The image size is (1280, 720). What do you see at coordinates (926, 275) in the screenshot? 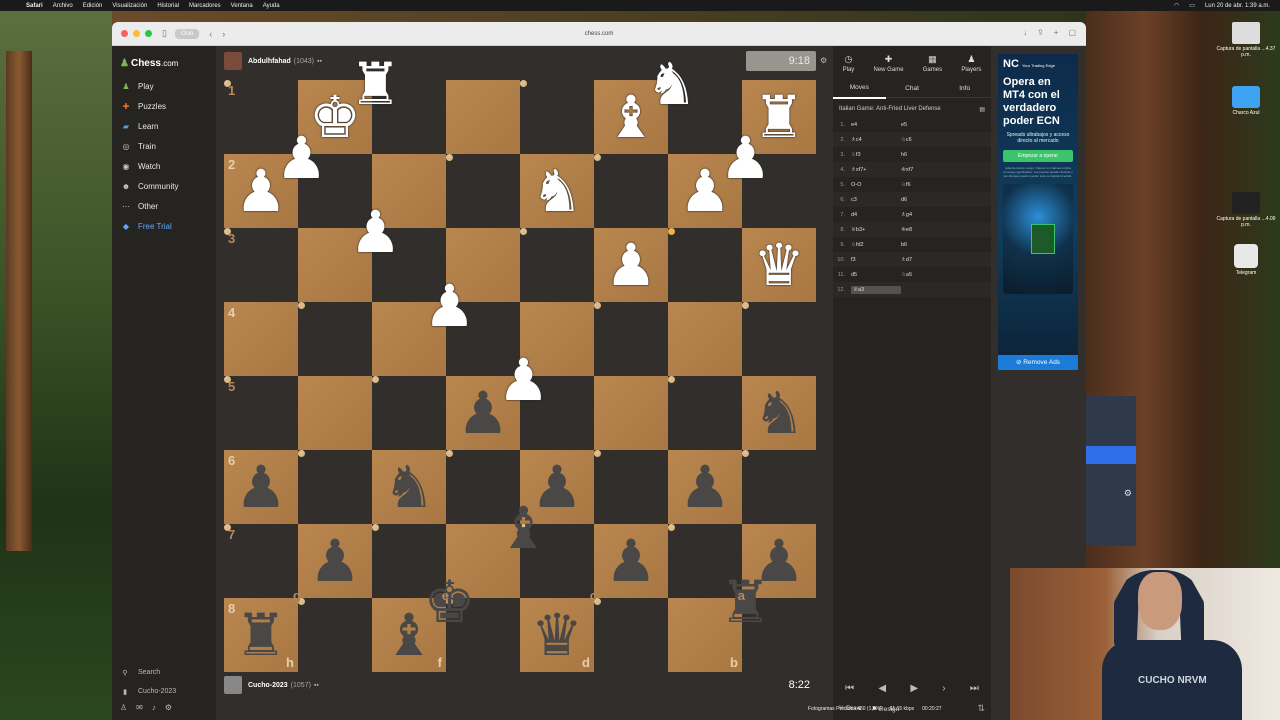
I see `black-move: ♘a5` at bounding box center [926, 275].